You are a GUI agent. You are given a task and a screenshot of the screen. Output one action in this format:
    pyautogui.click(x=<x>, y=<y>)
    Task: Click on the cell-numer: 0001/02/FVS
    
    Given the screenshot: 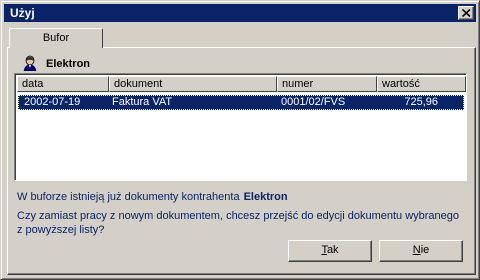 What is the action you would take?
    pyautogui.click(x=313, y=102)
    